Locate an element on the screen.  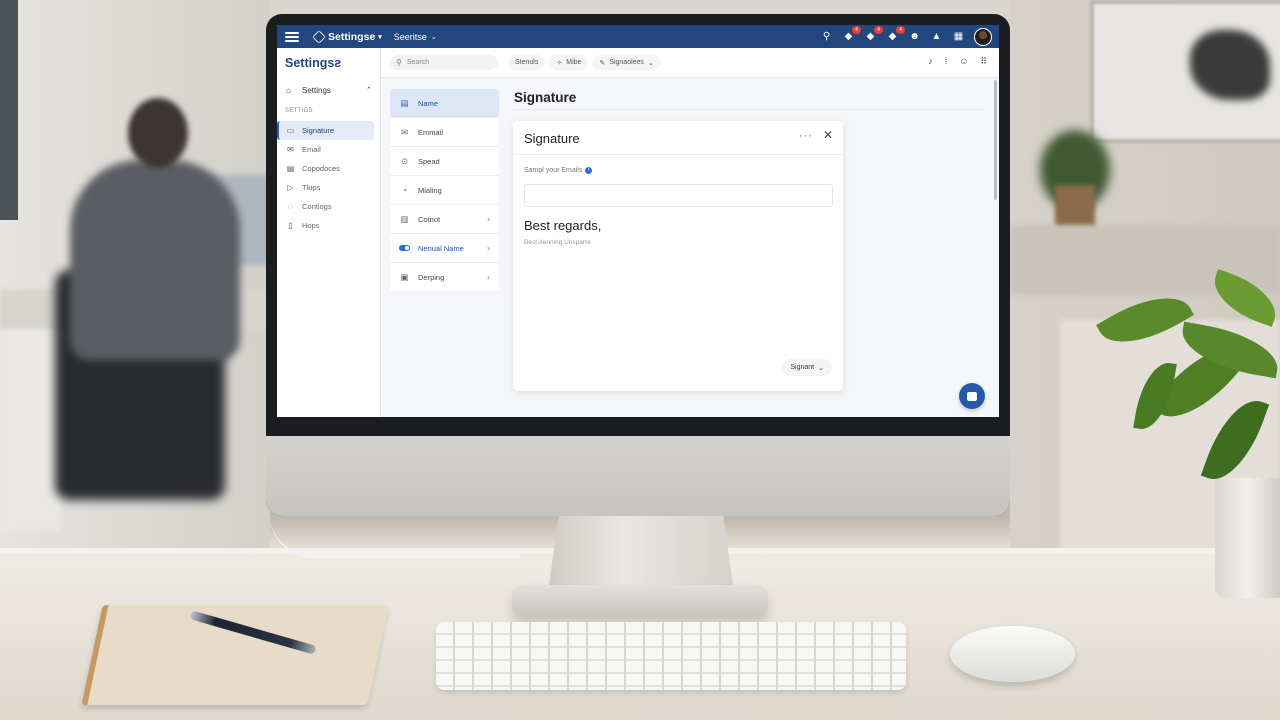
toolbar-icons: ♪ ⁞ ☺ ⠿ is located at coordinates (957, 61).